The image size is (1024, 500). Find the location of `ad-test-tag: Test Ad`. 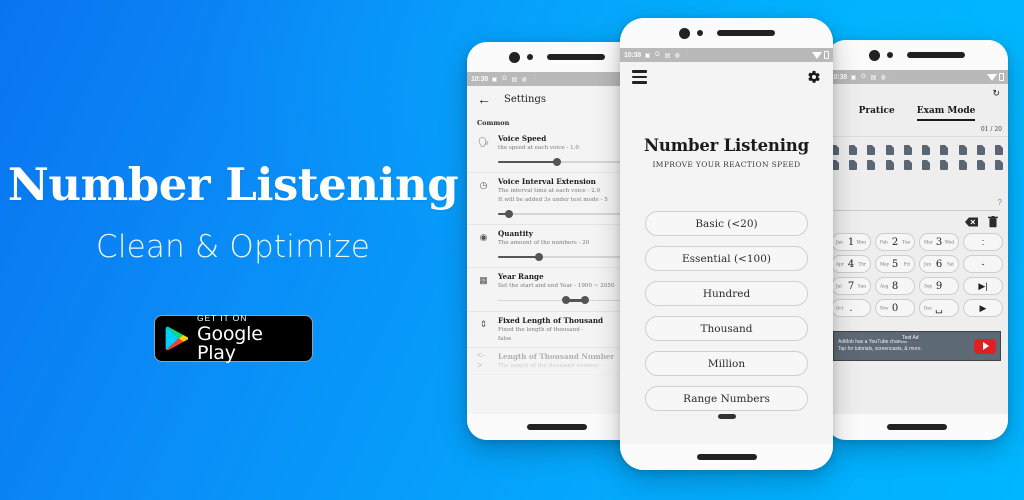

ad-test-tag: Test Ad is located at coordinates (910, 338).